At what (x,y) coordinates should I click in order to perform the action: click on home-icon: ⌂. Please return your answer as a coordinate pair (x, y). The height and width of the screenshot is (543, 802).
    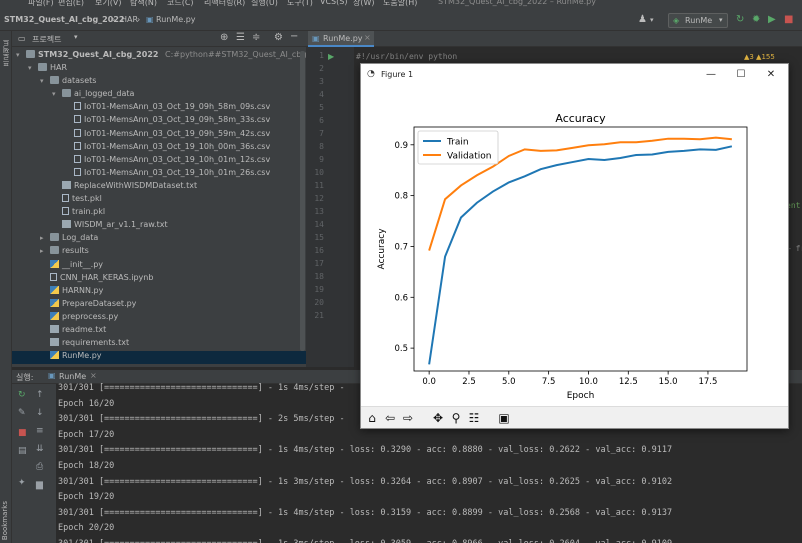
    Looking at the image, I should click on (372, 418).